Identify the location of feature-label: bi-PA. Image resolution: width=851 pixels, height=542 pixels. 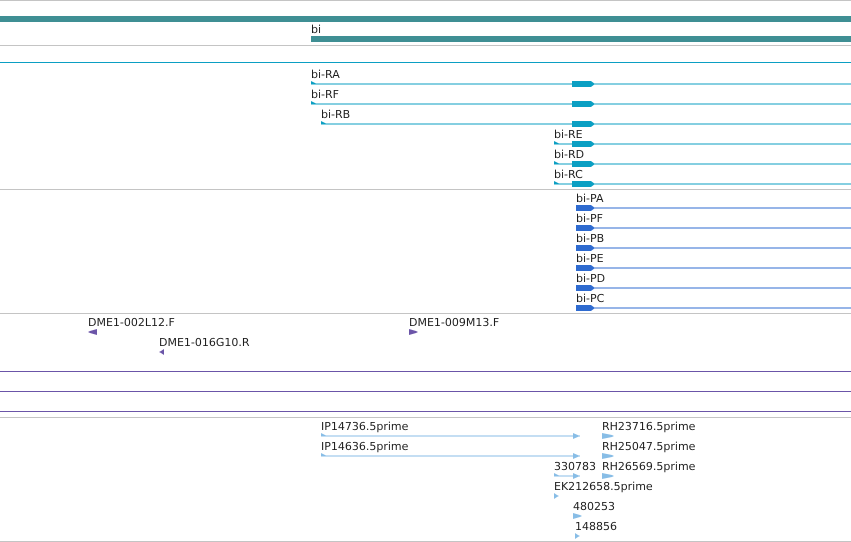
(590, 199).